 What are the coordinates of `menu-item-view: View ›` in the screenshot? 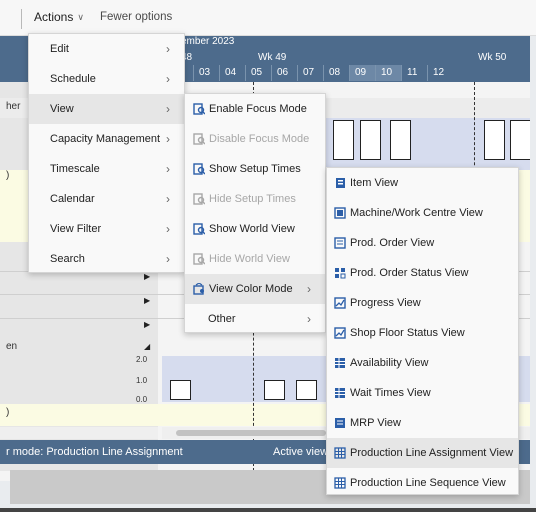 It's located at (106, 109).